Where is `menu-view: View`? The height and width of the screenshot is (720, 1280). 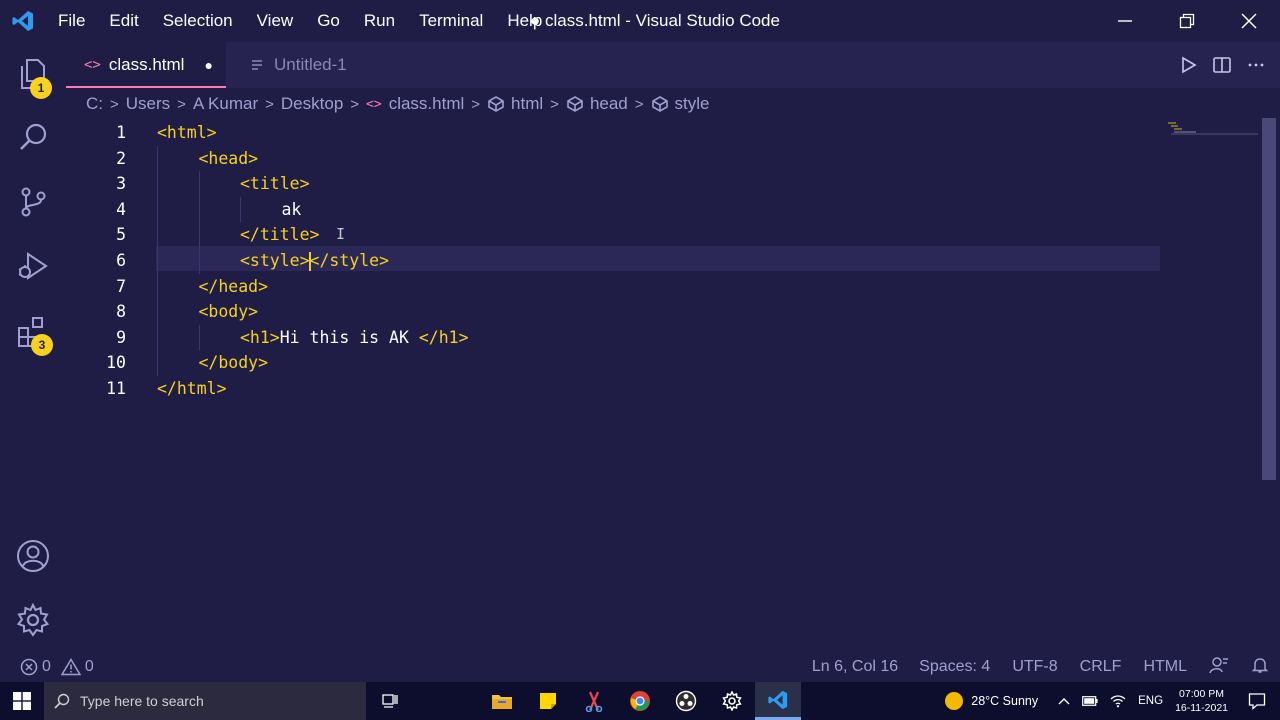 menu-view: View is located at coordinates (275, 21).